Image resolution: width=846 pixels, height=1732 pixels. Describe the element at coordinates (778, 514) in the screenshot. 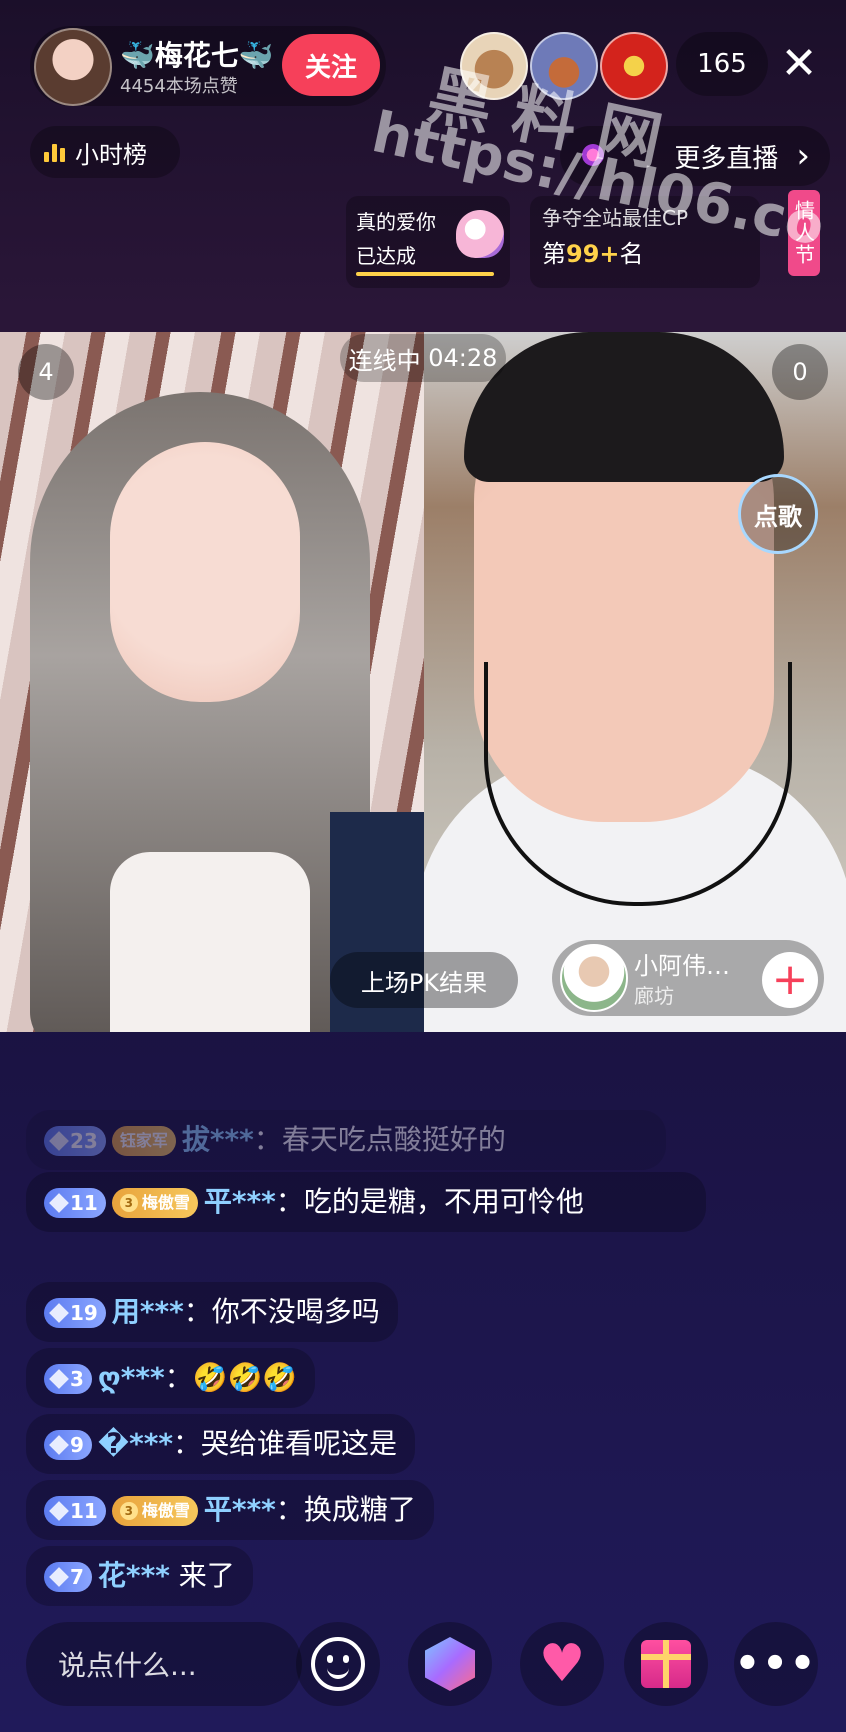

I see `request-song-button: 点歌` at that location.